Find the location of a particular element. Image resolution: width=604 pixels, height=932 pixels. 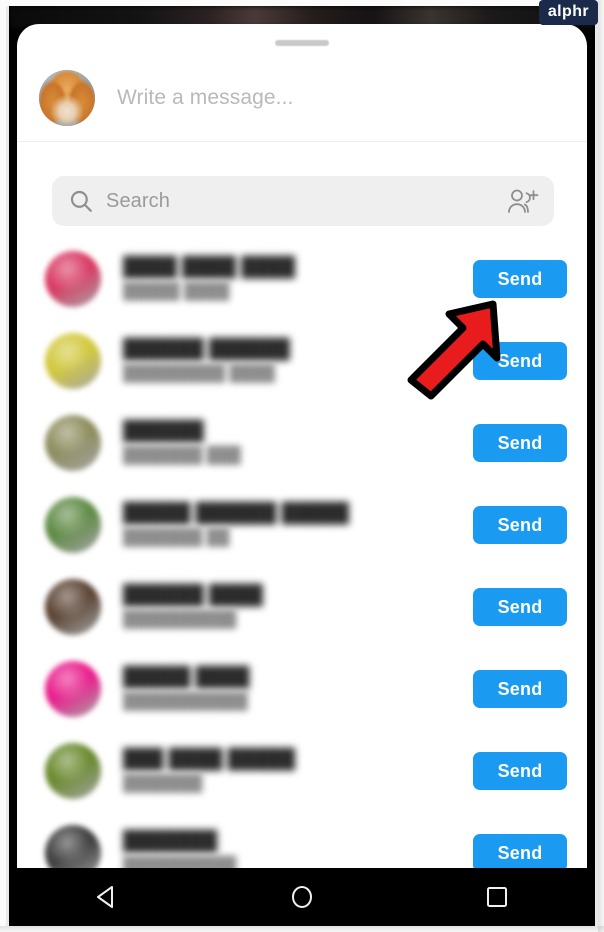

contact-row: █████ ████ ███████████ Send is located at coordinates (302, 689).